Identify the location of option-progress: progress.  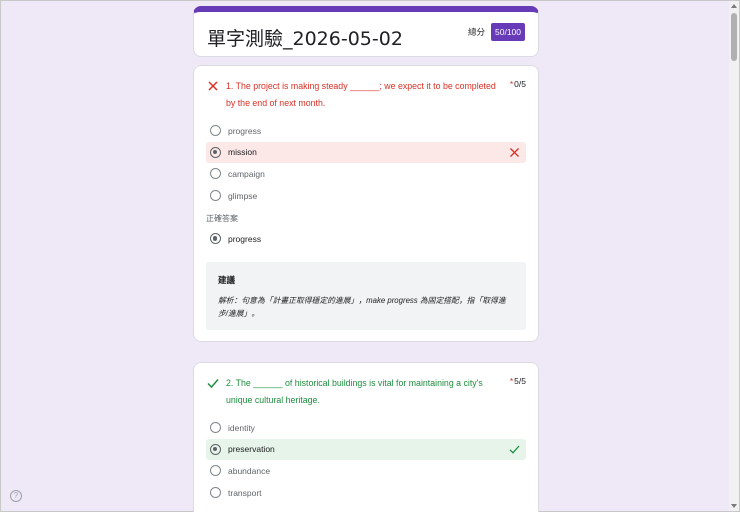
(366, 131).